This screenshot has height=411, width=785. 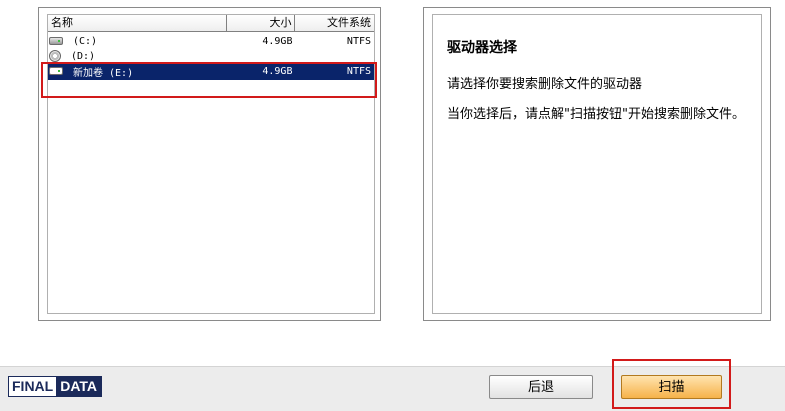 I want to click on info-instruction: 请选择你要搜索删除文件的驱动器, so click(x=545, y=84).